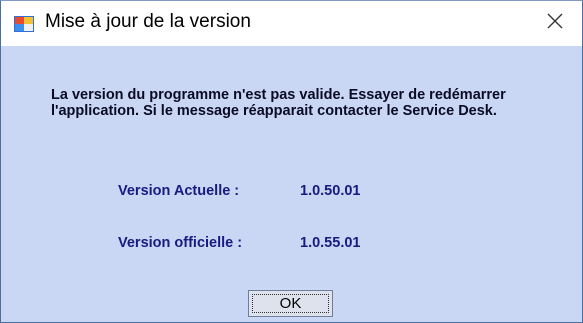 This screenshot has width=583, height=323. What do you see at coordinates (330, 243) in the screenshot?
I see `official-version-value: 1.0.55.01` at bounding box center [330, 243].